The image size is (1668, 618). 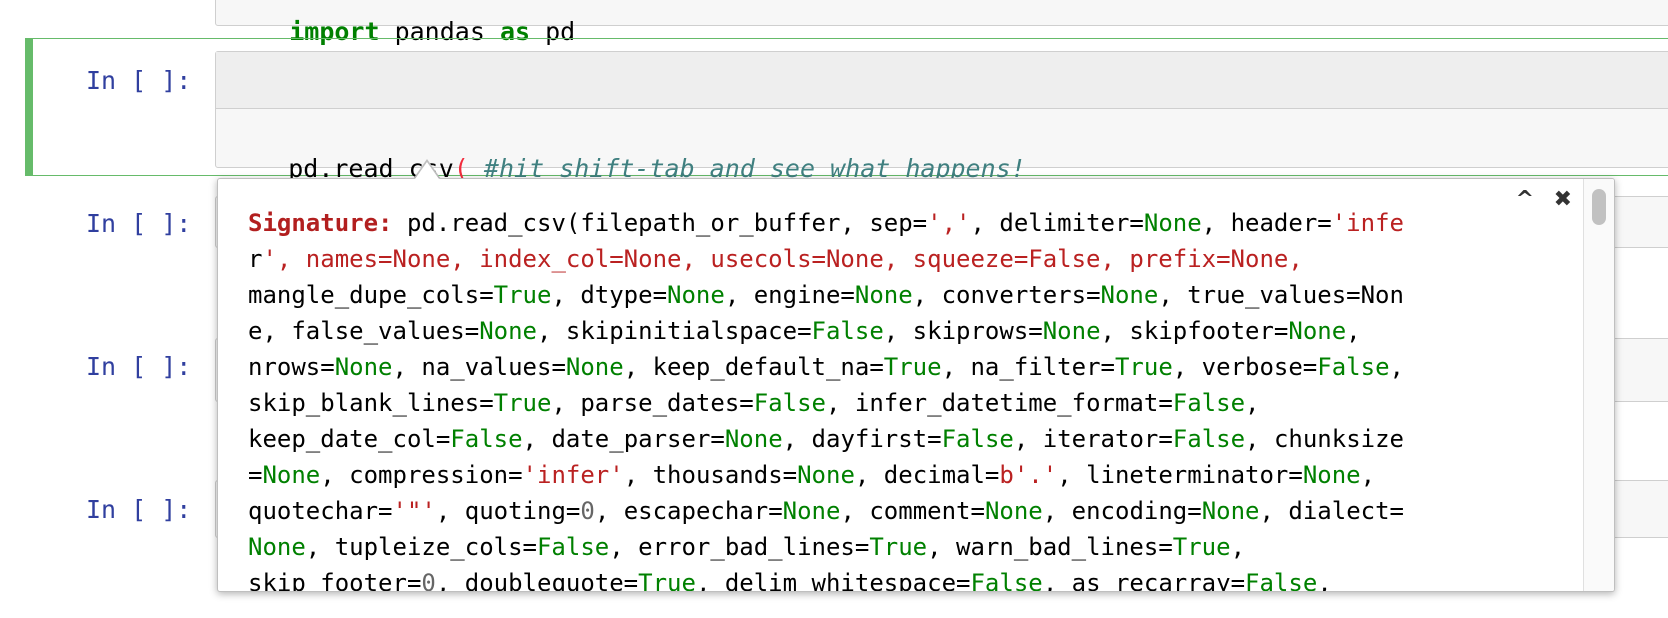 I want to click on cell-prompt-2: In [ ]:, so click(x=139, y=223).